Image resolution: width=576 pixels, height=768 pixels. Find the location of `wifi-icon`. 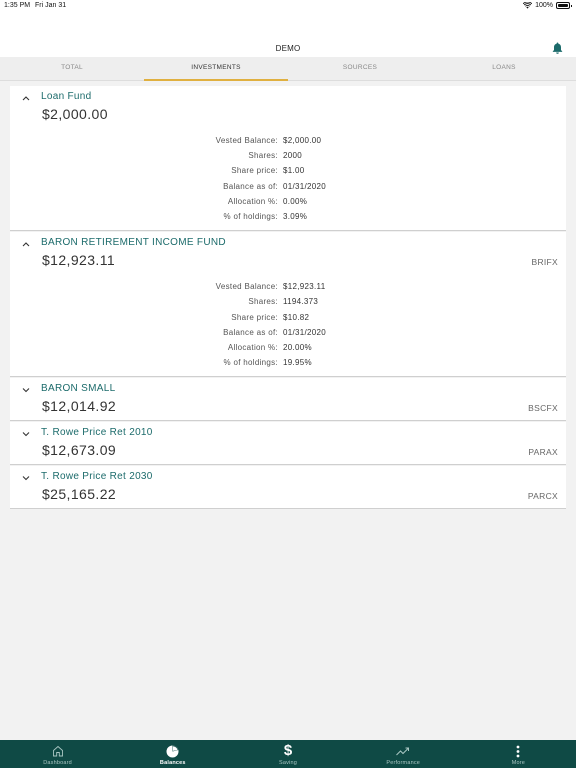

wifi-icon is located at coordinates (528, 5).